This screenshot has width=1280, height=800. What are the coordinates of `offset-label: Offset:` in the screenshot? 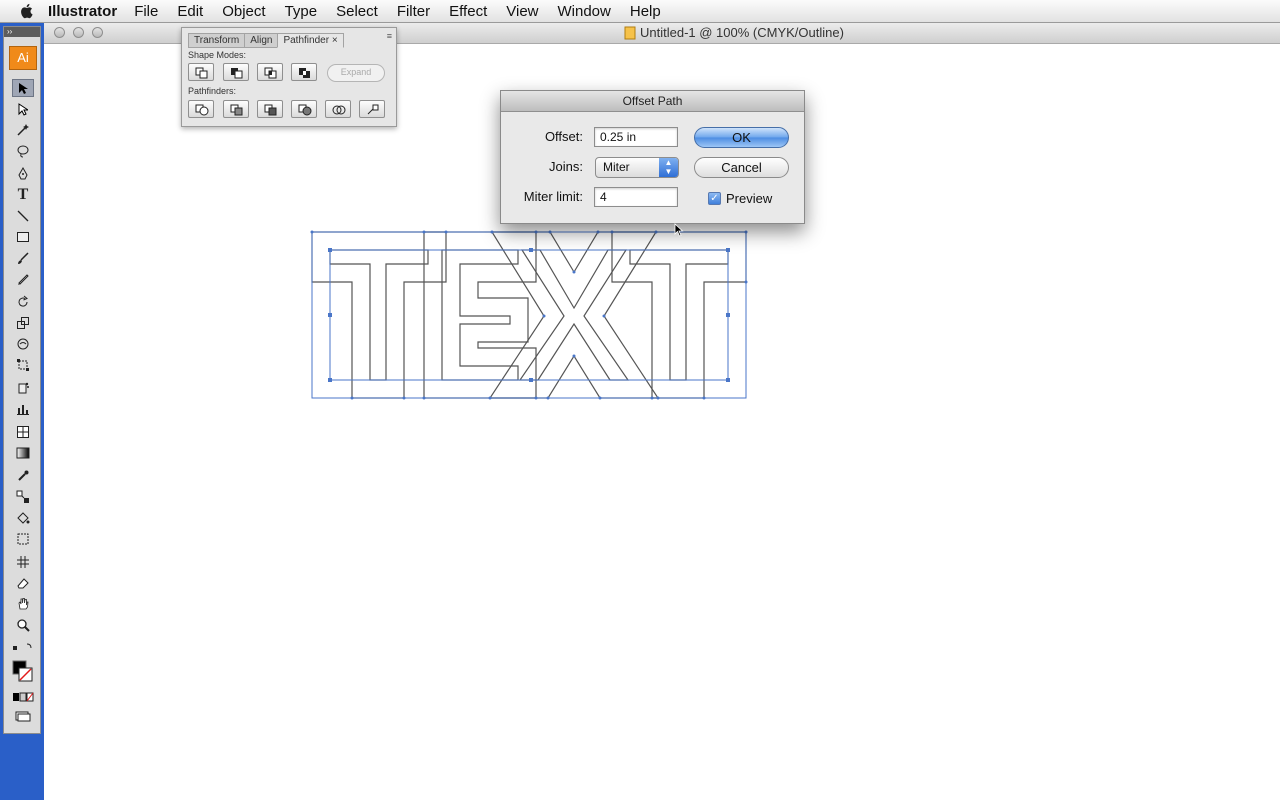 It's located at (563, 136).